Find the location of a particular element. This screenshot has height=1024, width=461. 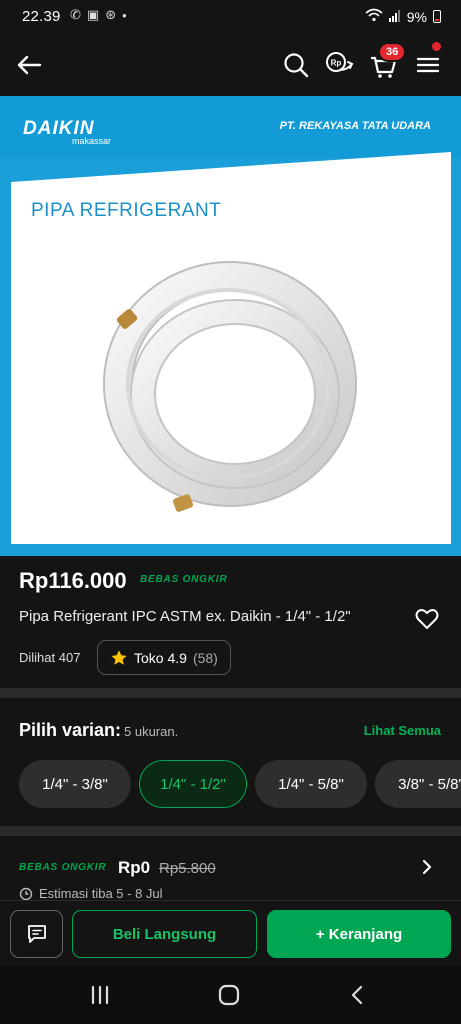

app-notification-icon: ▣ is located at coordinates (93, 14).